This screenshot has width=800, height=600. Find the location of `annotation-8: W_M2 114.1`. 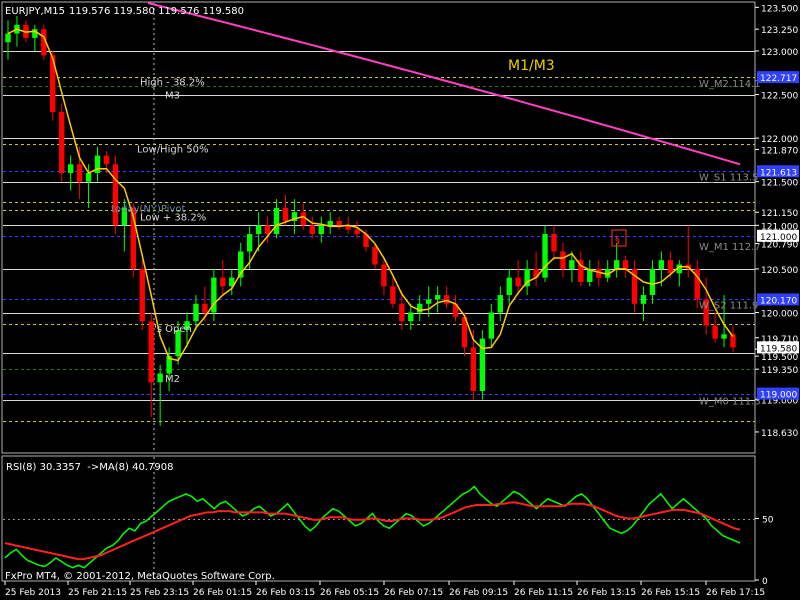

annotation-8: W_M2 114.1 is located at coordinates (730, 84).